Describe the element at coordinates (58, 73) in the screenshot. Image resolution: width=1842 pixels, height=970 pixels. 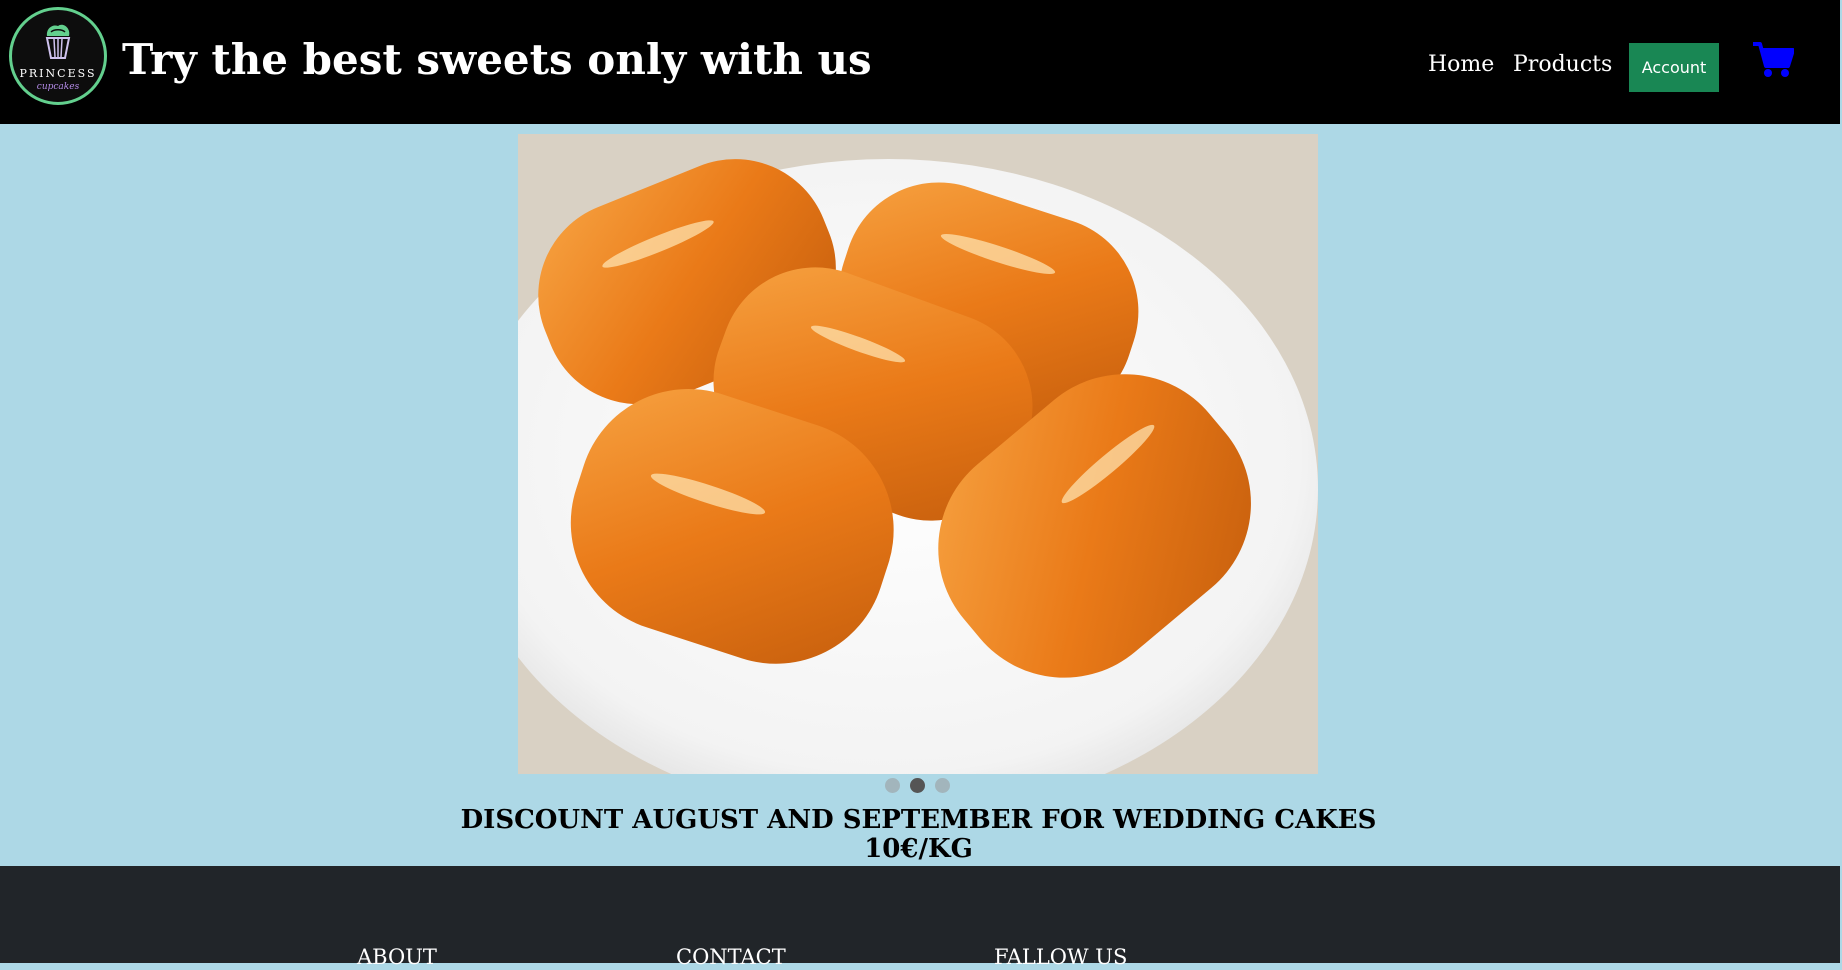
I see `logo-name: PRINCESS` at that location.